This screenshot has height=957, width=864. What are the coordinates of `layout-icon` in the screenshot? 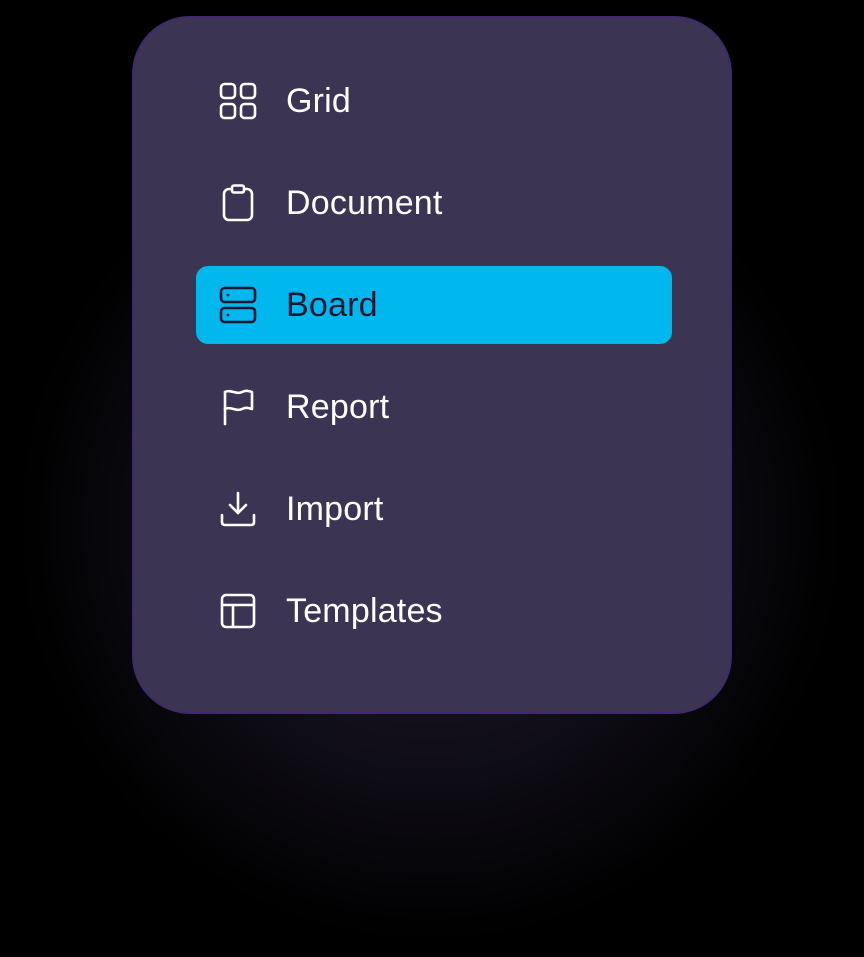 It's located at (238, 611).